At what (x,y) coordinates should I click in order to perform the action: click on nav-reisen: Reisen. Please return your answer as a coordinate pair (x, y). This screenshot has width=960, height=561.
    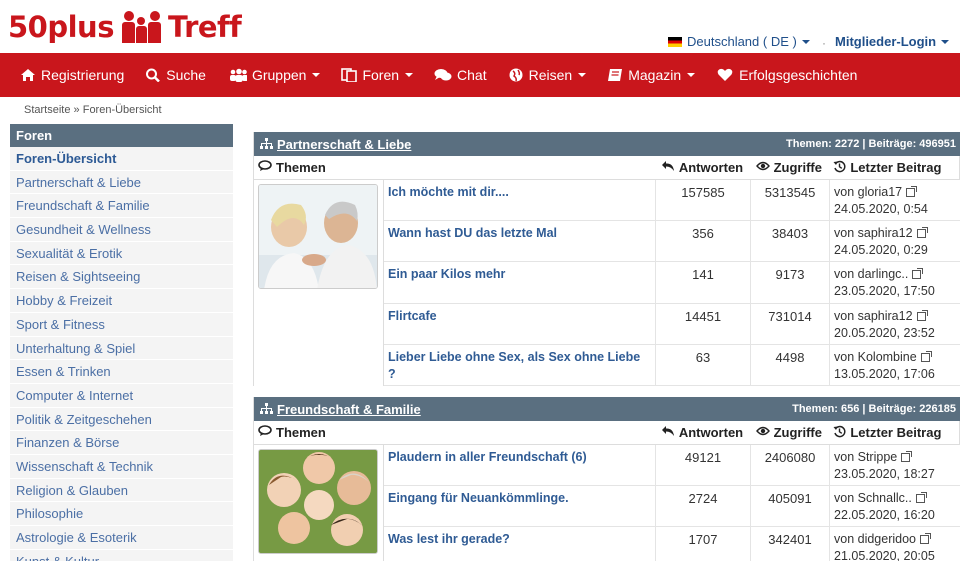
    Looking at the image, I should click on (547, 75).